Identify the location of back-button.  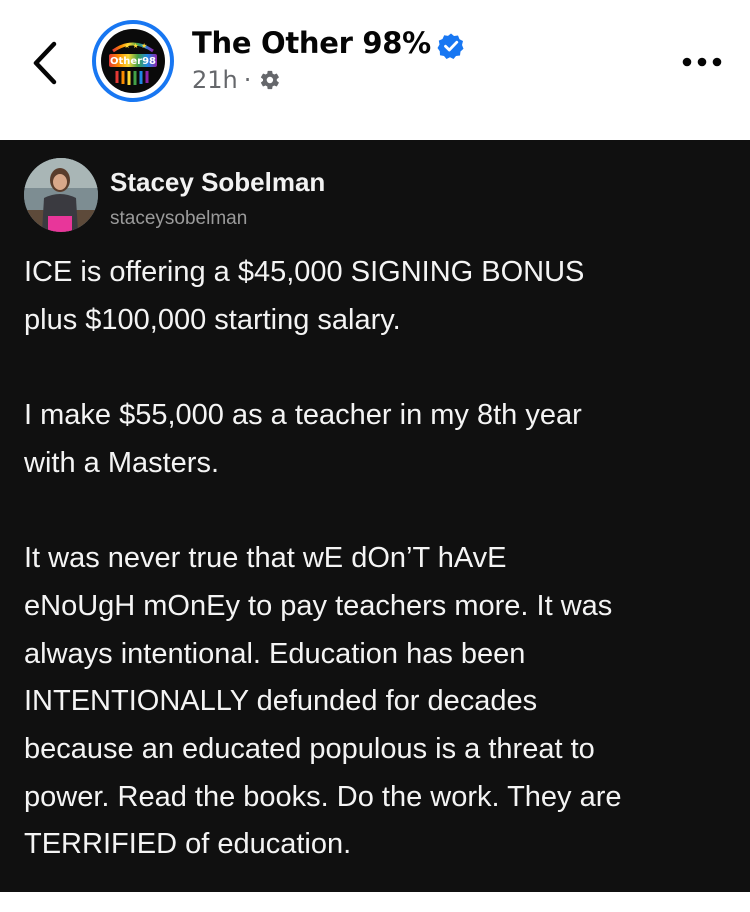
(46, 63).